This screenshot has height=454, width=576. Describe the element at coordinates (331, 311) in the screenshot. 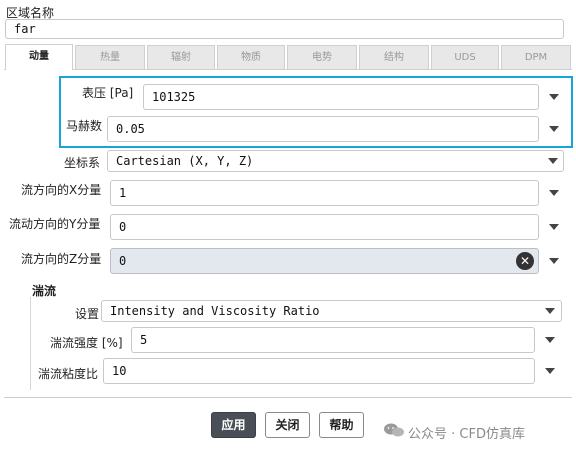

I see `turbulence-method-select: Intensity and Viscosity Ratio` at that location.